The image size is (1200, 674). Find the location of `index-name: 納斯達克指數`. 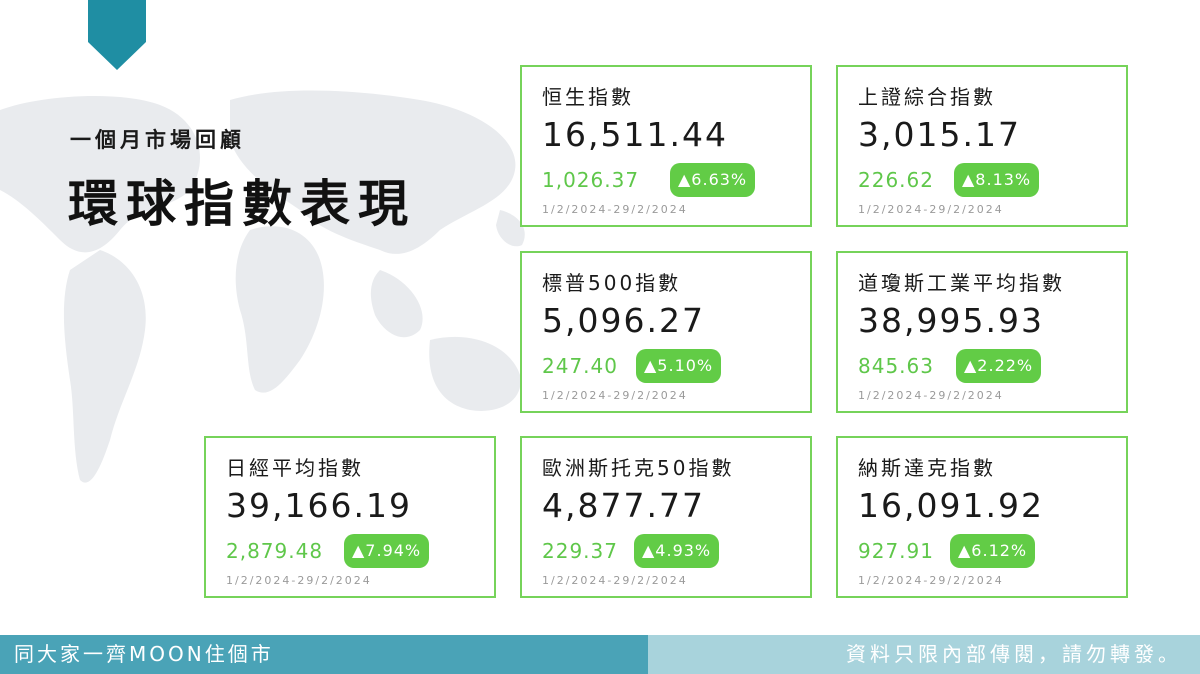

index-name: 納斯達克指數 is located at coordinates (927, 468).